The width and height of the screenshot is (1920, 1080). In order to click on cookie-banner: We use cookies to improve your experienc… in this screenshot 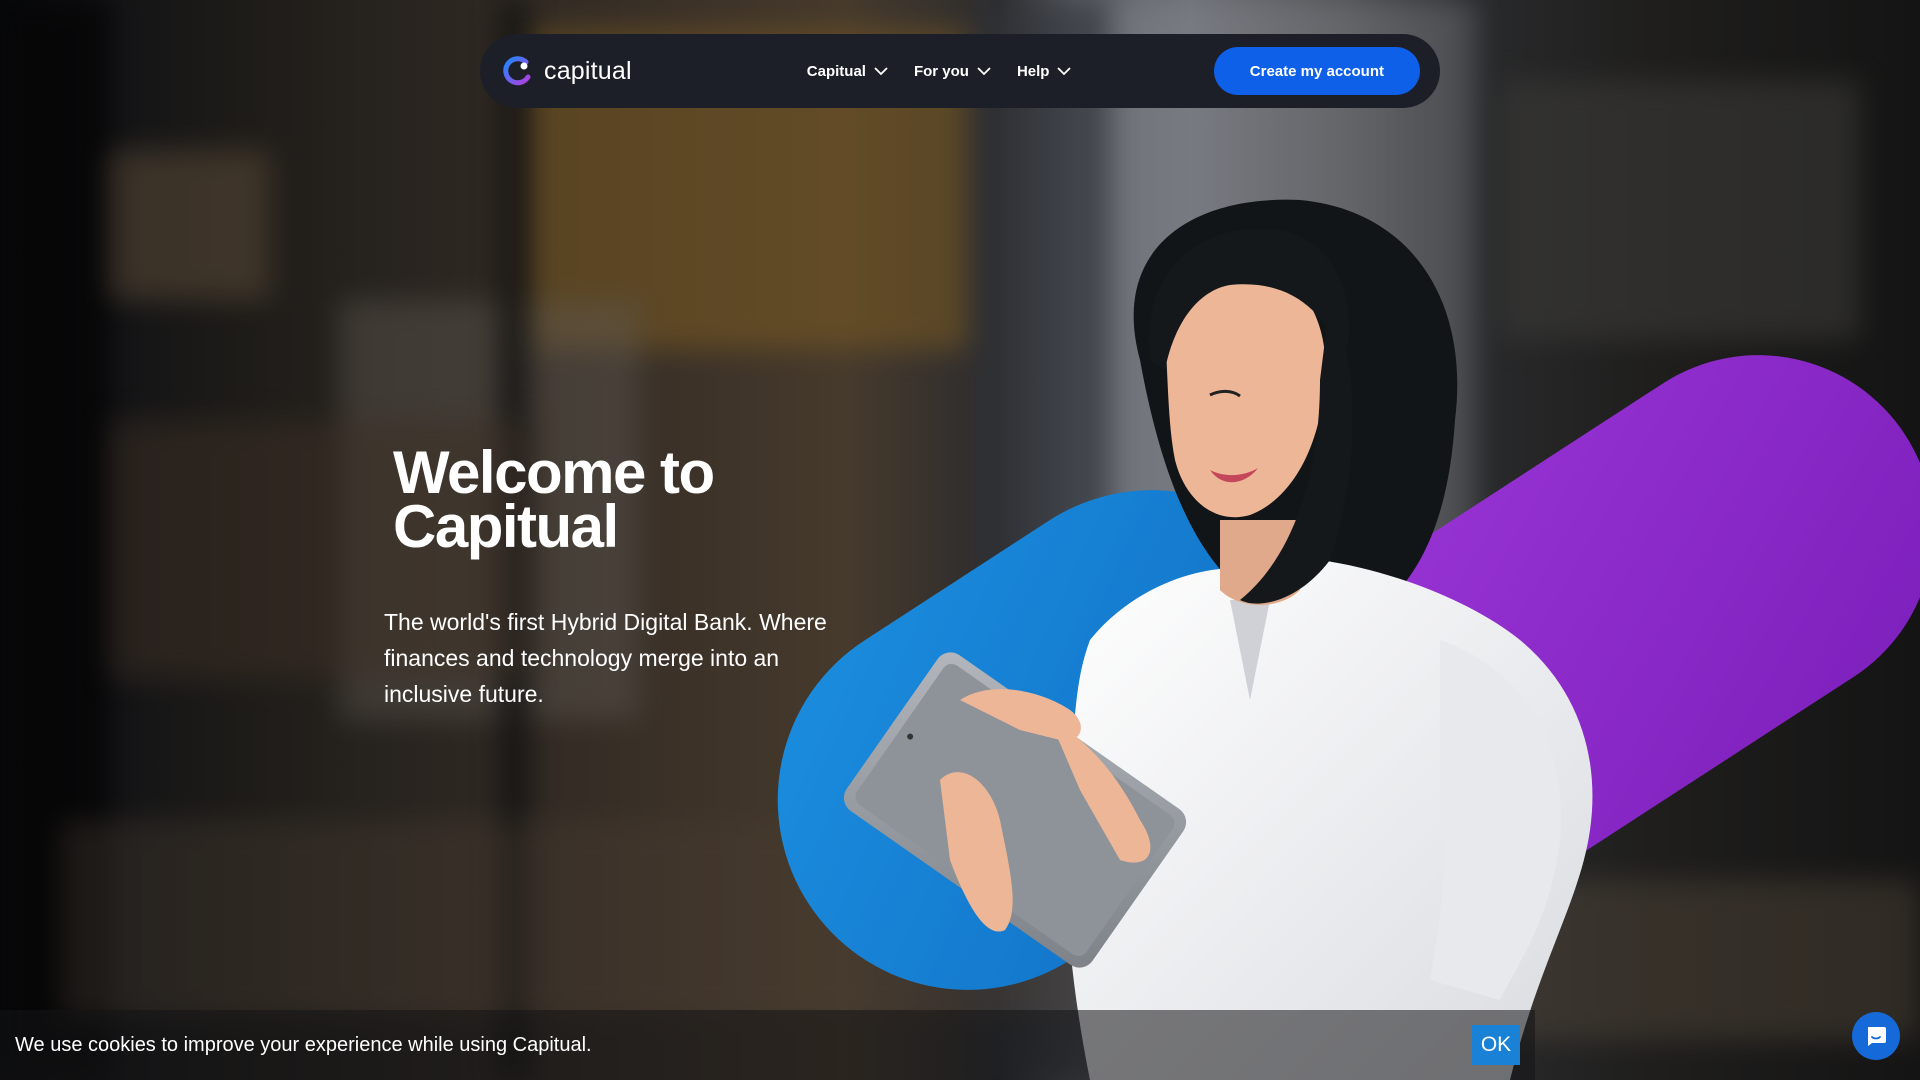, I will do `click(767, 1045)`.